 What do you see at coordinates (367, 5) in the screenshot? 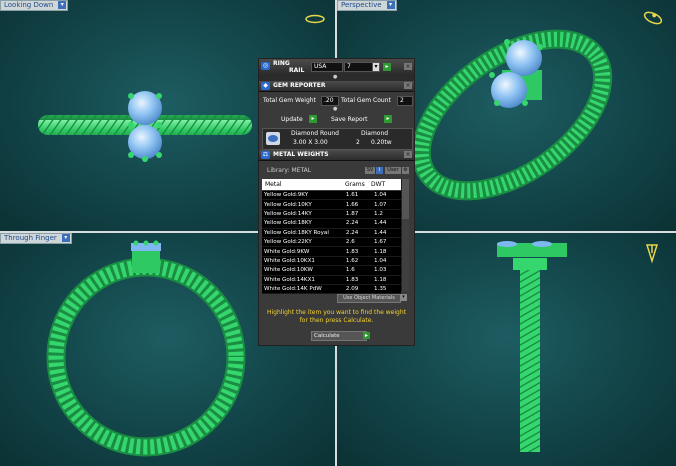
I see `viewport-label-perspective: Perspective ▾` at bounding box center [367, 5].